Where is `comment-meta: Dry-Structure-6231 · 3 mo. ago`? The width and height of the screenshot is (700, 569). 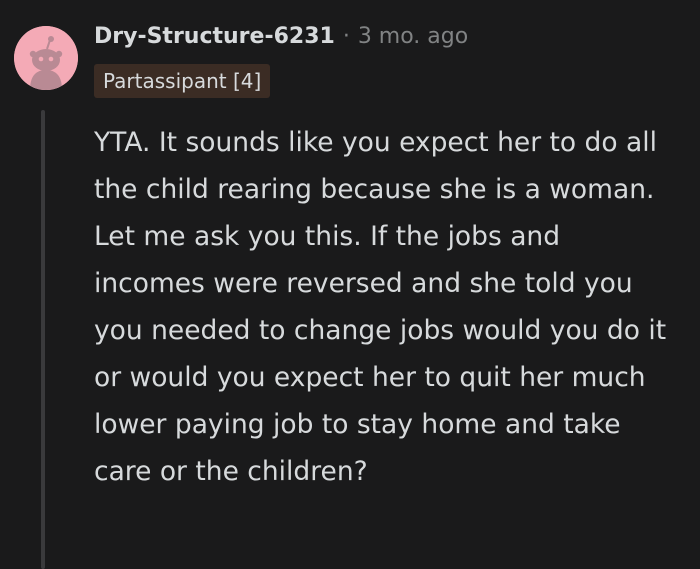 comment-meta: Dry-Structure-6231 · 3 mo. ago is located at coordinates (281, 36).